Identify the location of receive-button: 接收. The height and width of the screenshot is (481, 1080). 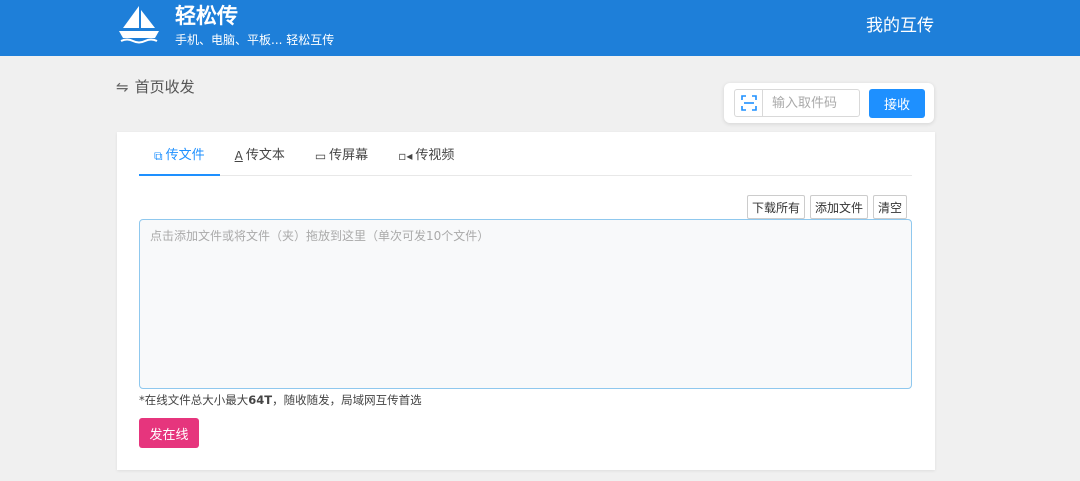
(897, 103).